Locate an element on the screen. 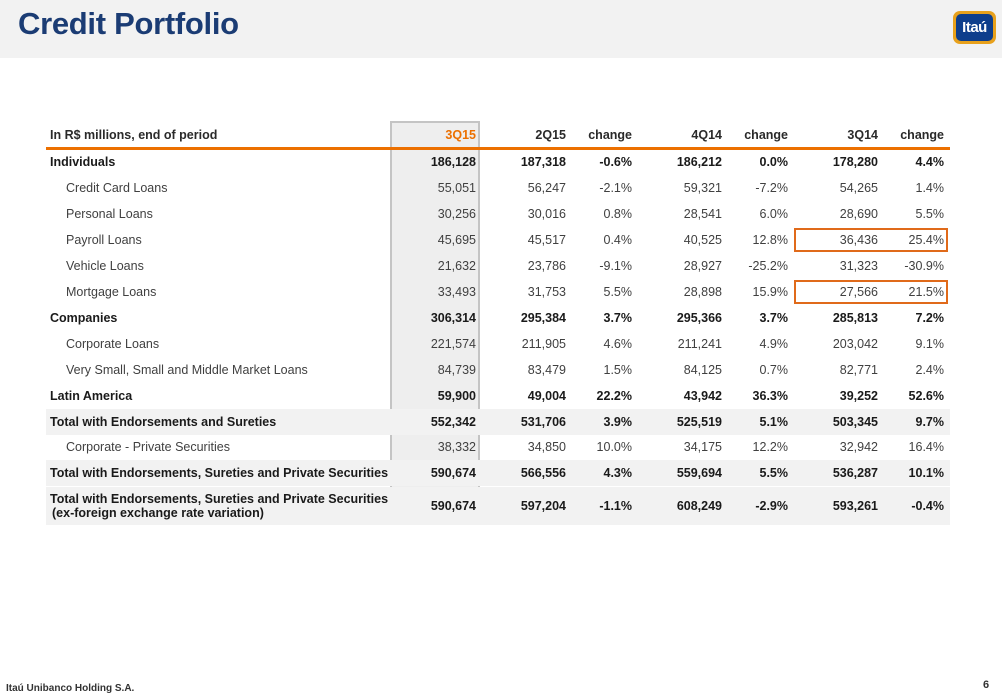 This screenshot has height=698, width=1002. cell-4q14: 28,541 is located at coordinates (702, 214).